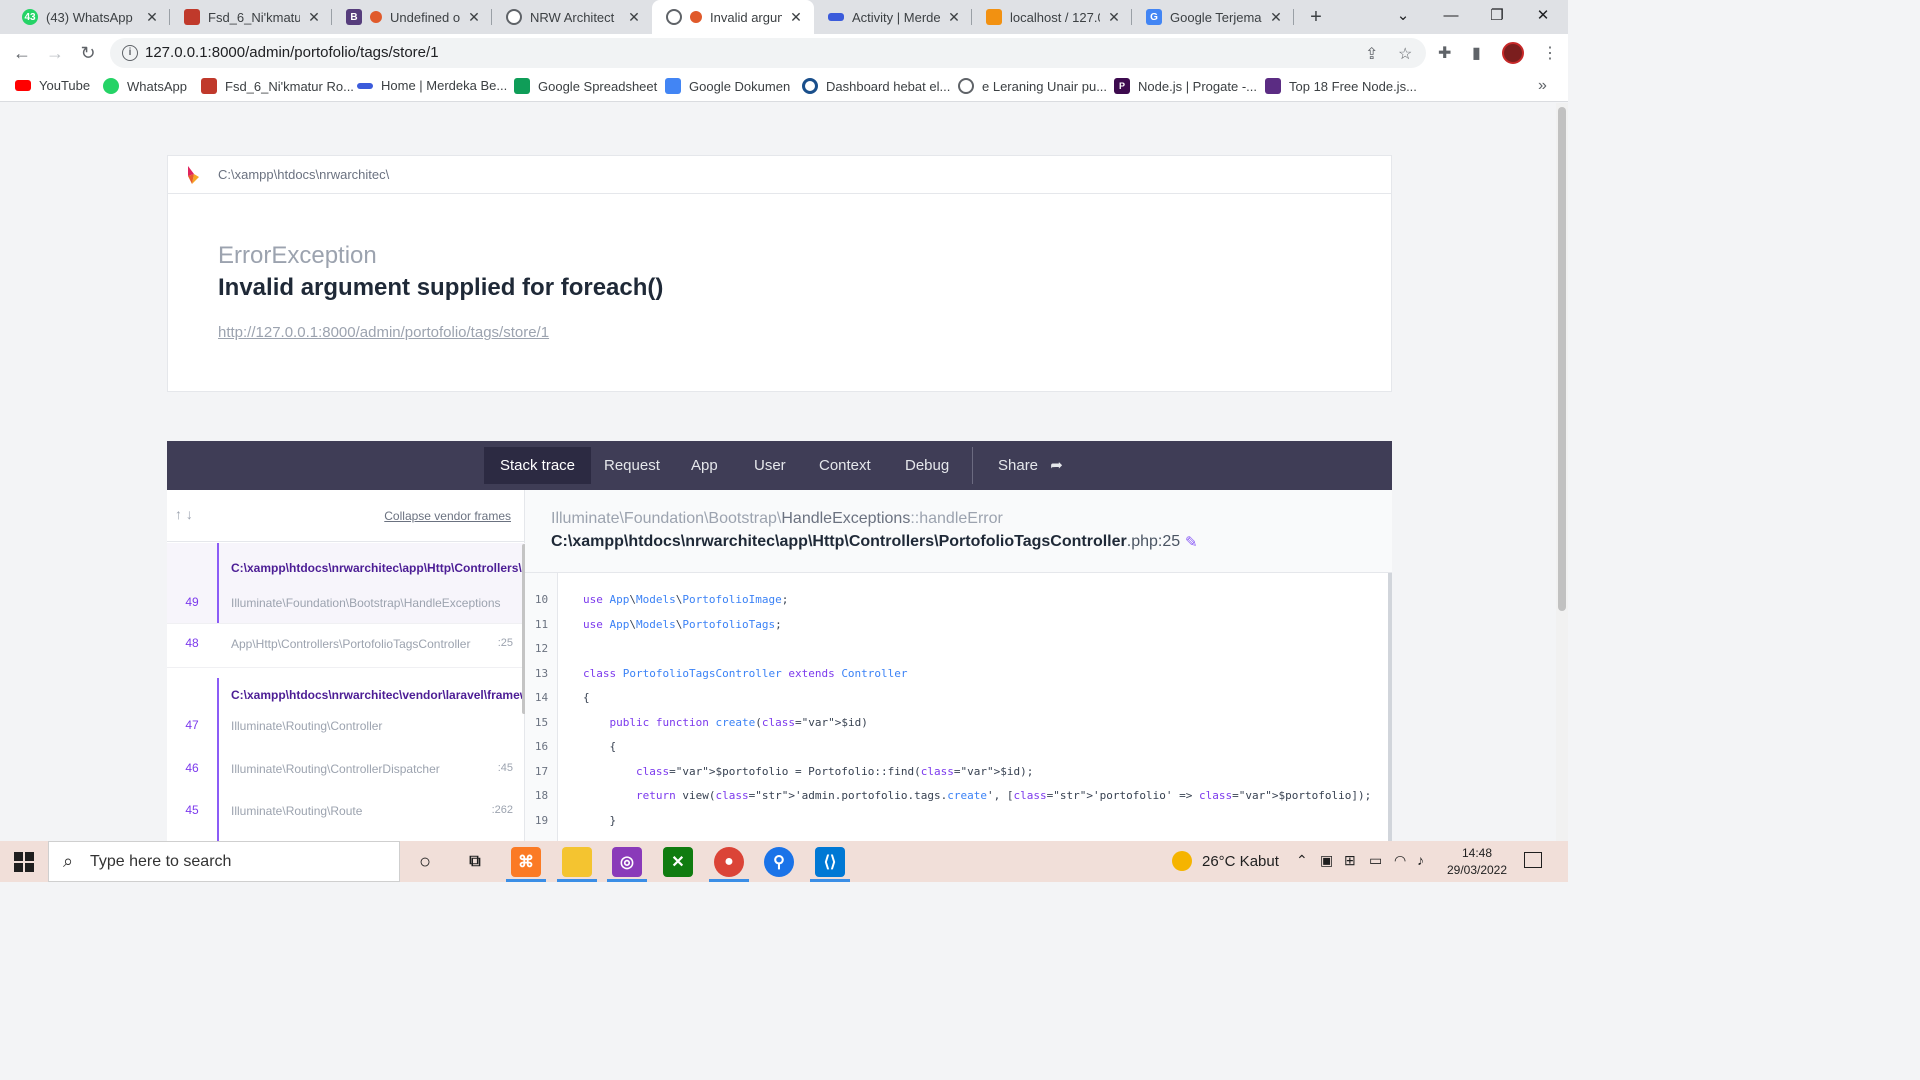 Image resolution: width=1920 pixels, height=1080 pixels. I want to click on reload-icon: ↻, so click(88, 53).